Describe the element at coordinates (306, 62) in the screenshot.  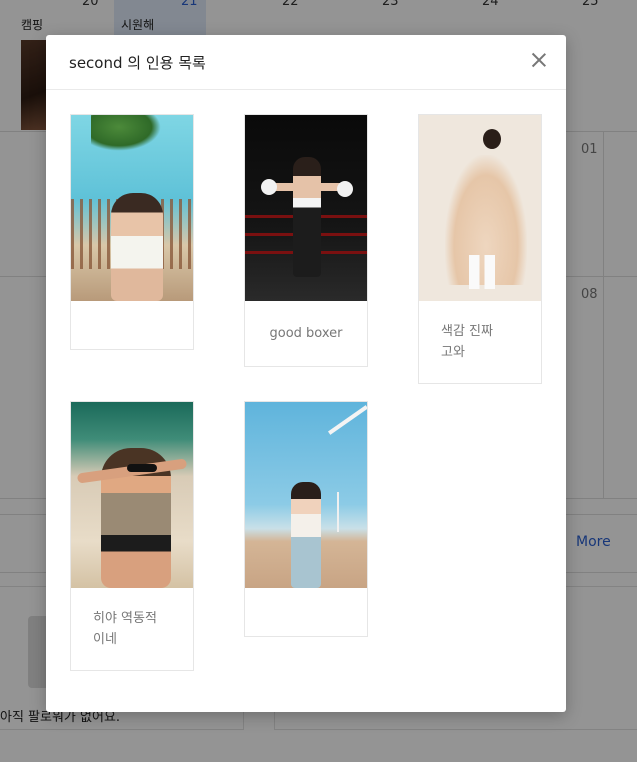
I see `modal-header: second 의 인용 목록` at that location.